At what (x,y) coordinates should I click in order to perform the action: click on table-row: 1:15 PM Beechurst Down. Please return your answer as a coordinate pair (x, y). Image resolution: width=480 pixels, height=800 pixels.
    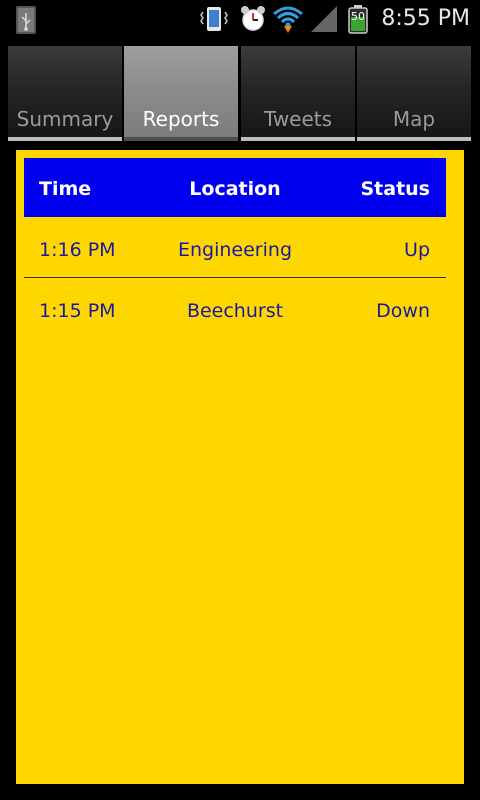
    Looking at the image, I should click on (235, 309).